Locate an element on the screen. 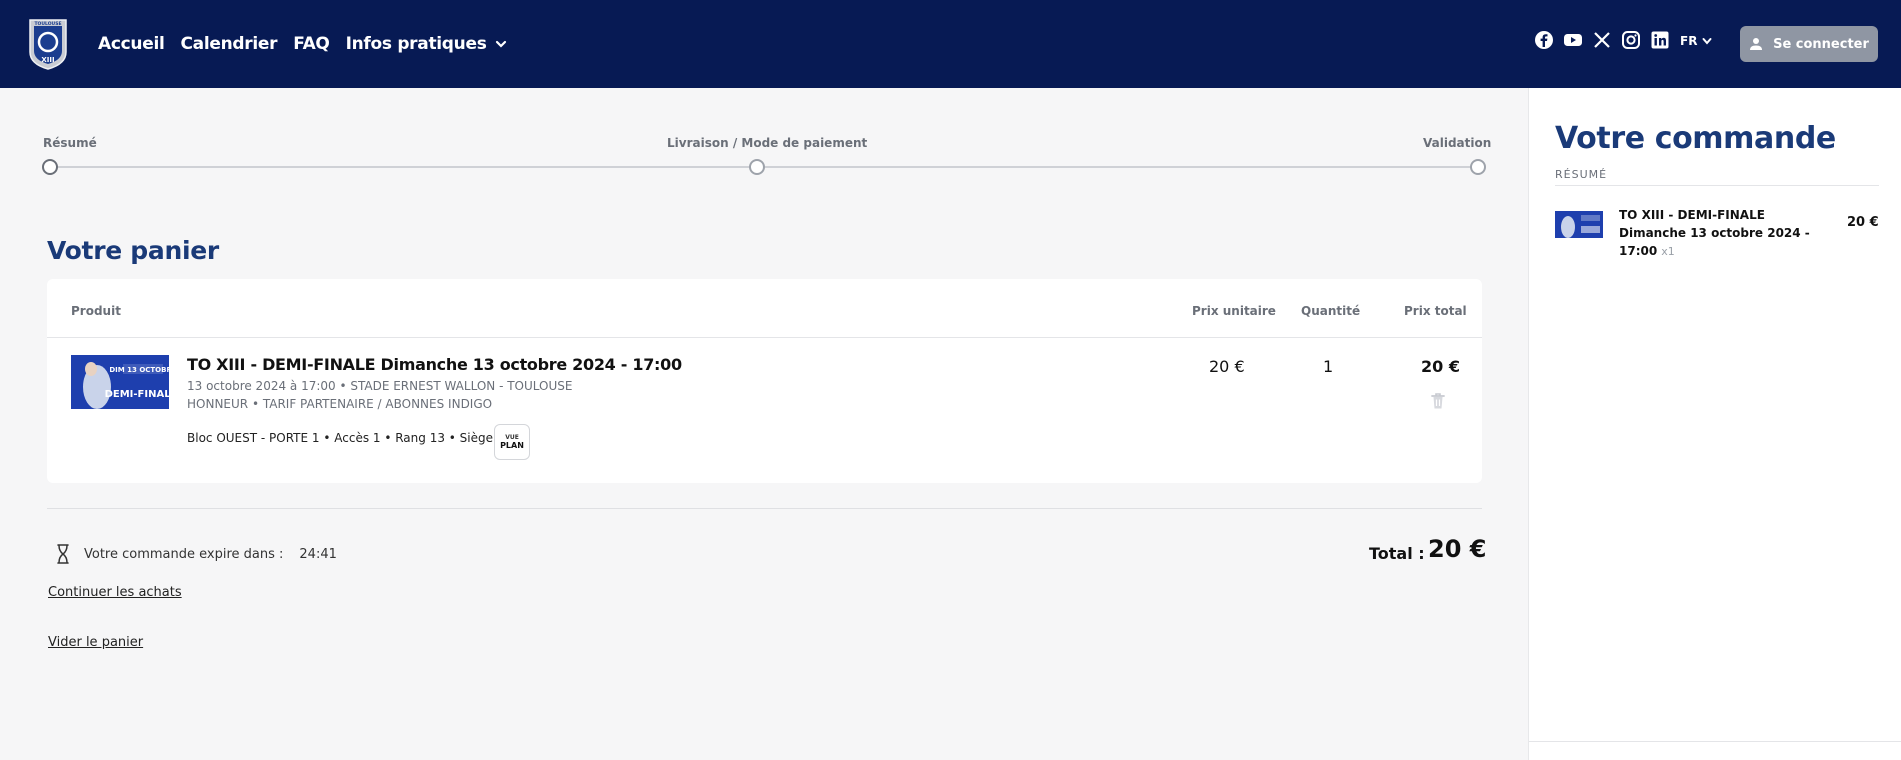  step-dot-livraison is located at coordinates (757, 167).